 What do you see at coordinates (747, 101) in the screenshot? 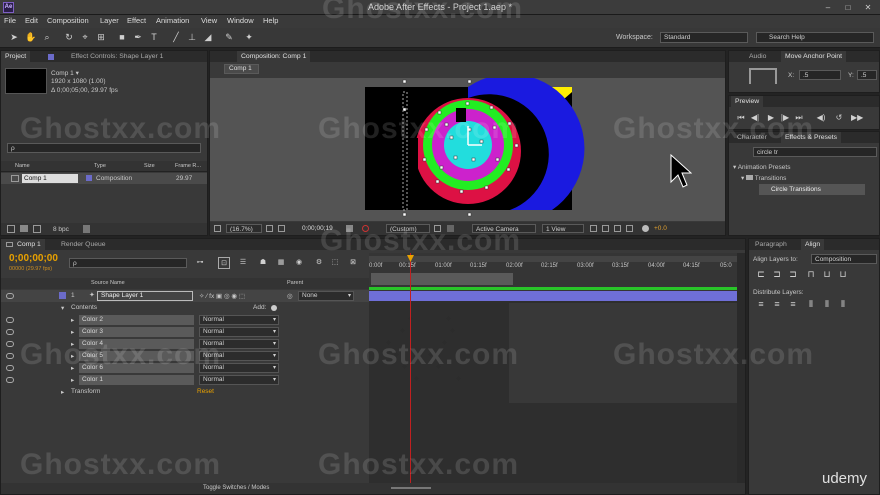
I see `tab-preview: Preview` at bounding box center [747, 101].